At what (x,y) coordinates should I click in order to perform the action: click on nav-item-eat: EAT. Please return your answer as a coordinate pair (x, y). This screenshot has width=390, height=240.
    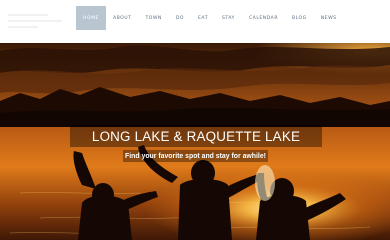
    Looking at the image, I should click on (203, 18).